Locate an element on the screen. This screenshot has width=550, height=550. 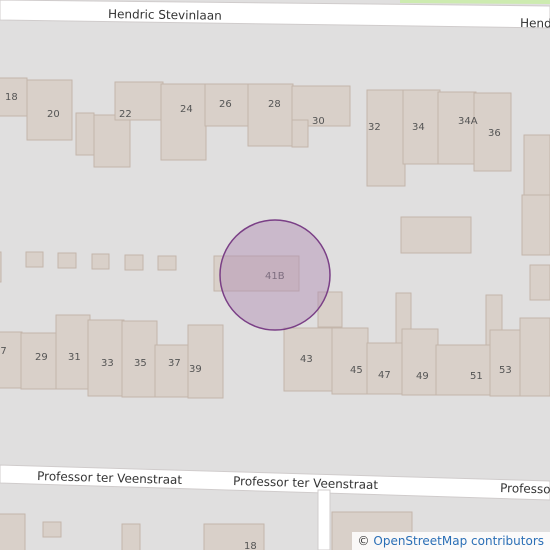
house-number: 31 is located at coordinates (74, 357).